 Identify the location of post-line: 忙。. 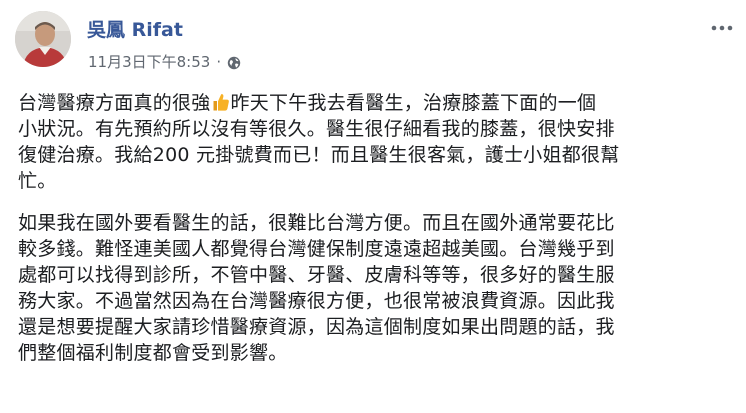
(37, 181).